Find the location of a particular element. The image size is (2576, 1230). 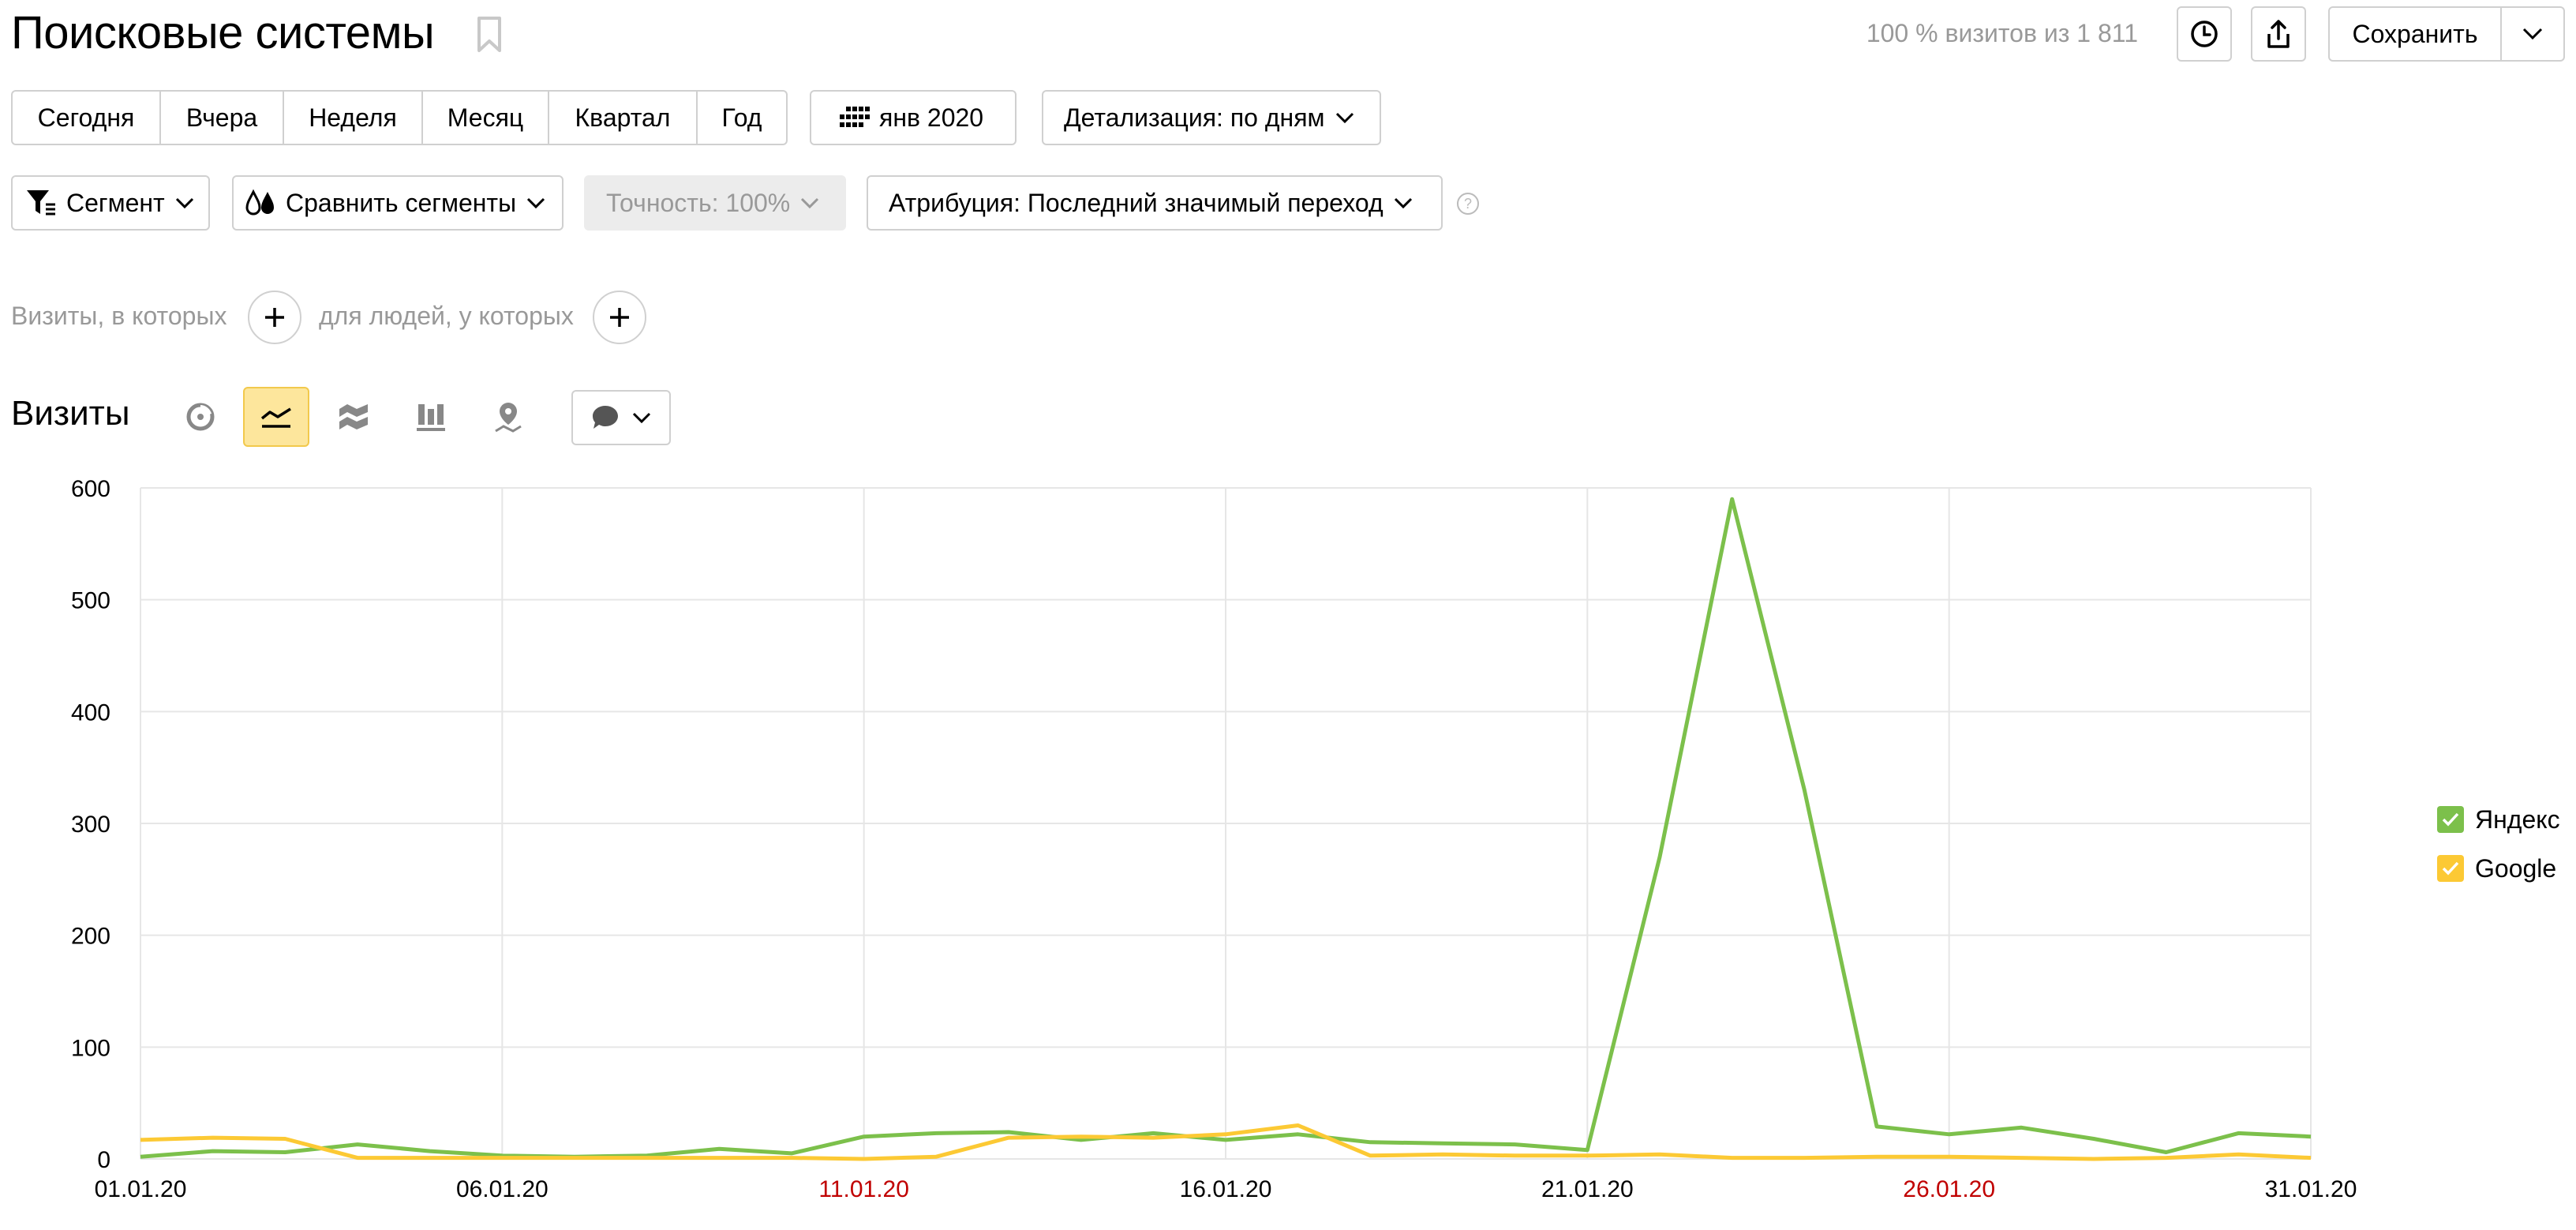

period-quarter: Квартал is located at coordinates (623, 118).